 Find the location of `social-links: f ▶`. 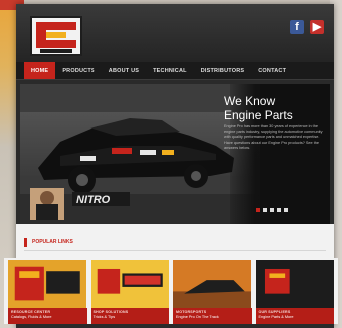

social-links: f ▶ is located at coordinates (307, 27).